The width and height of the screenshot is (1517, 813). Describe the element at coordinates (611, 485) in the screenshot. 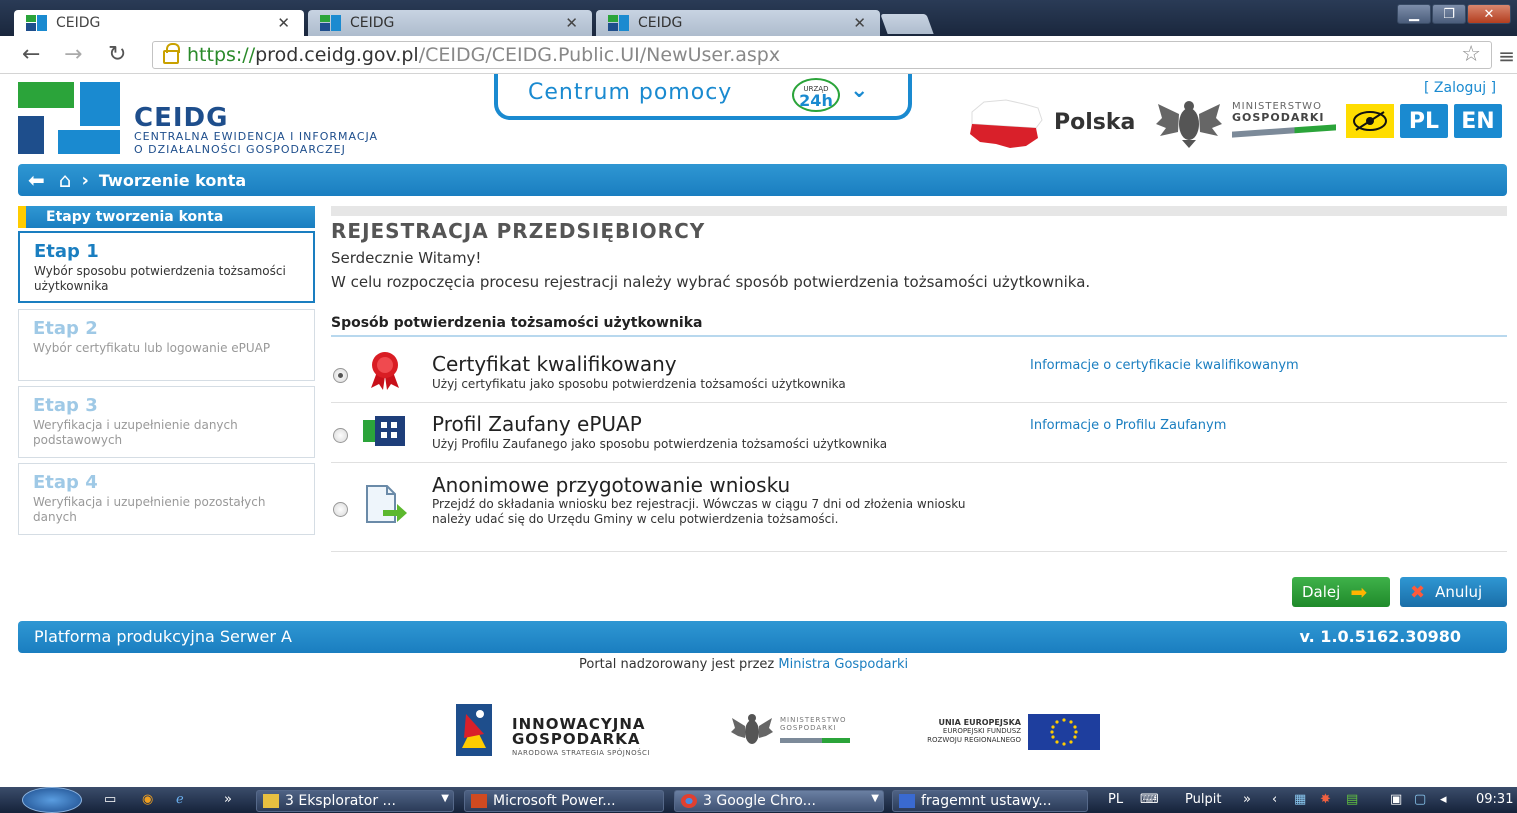

I see `option-title: Anonimowe przygotowanie wniosku` at that location.